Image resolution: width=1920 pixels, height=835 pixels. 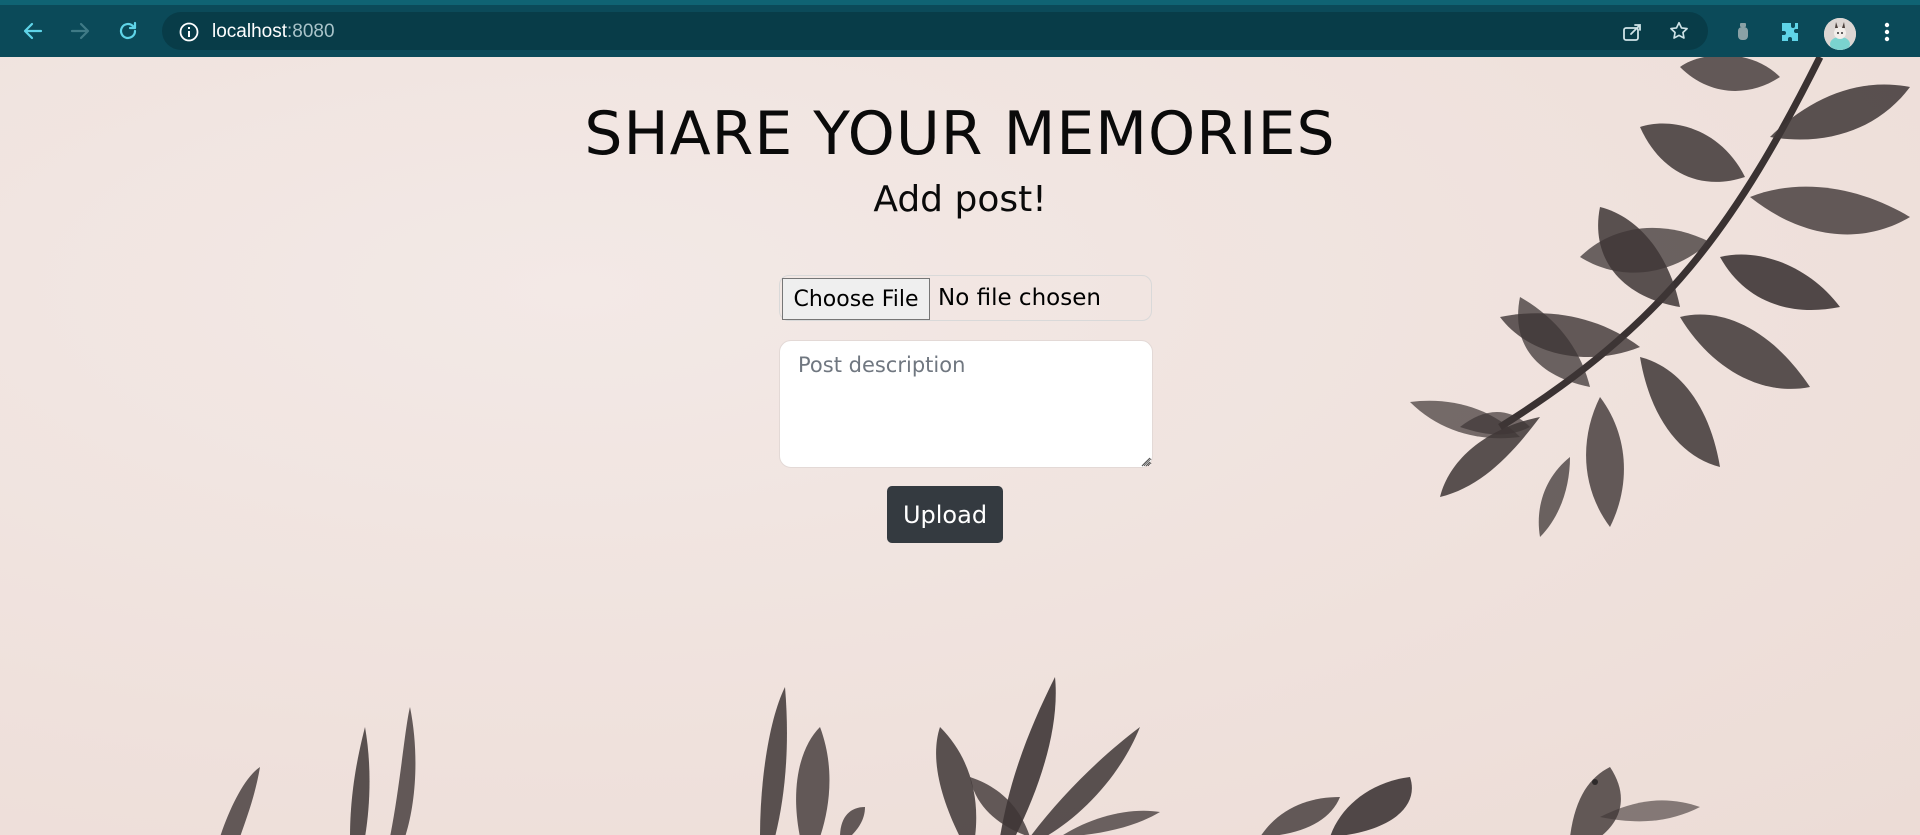 I want to click on forward-button, so click(x=80, y=31).